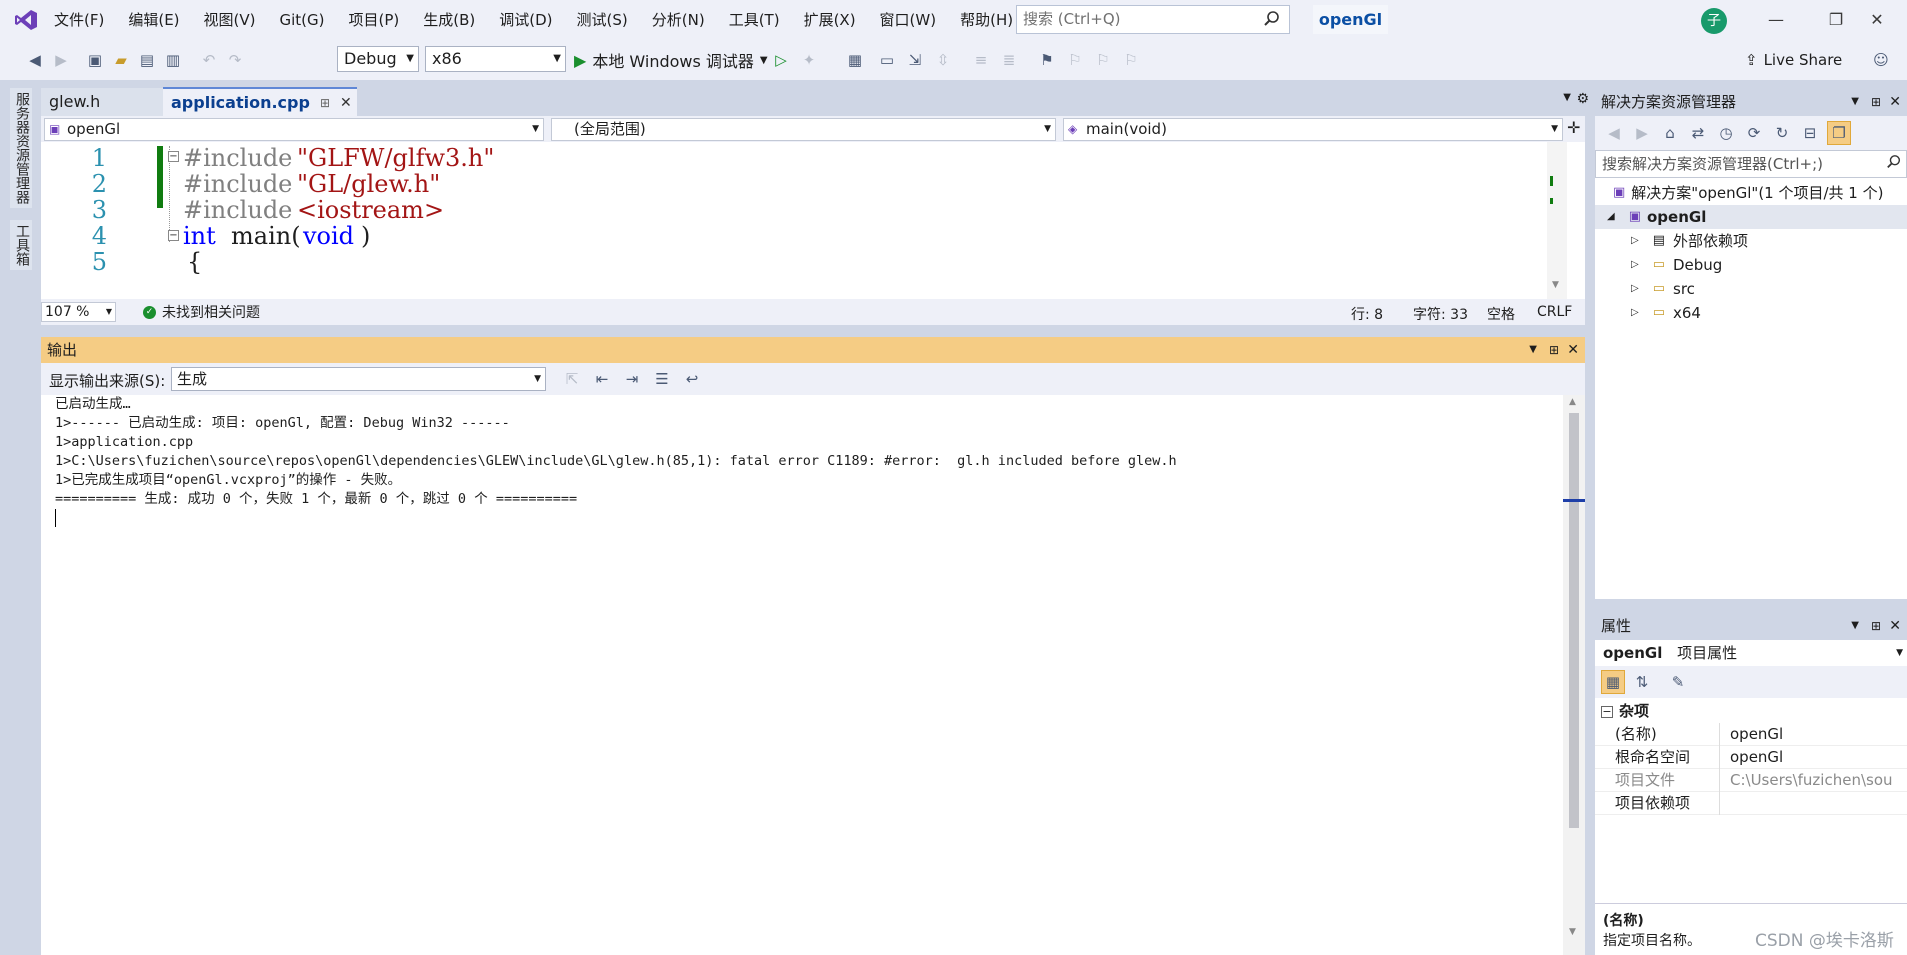 This screenshot has height=955, width=1907. What do you see at coordinates (1350, 19) in the screenshot?
I see `solution-name-badge: openGl` at bounding box center [1350, 19].